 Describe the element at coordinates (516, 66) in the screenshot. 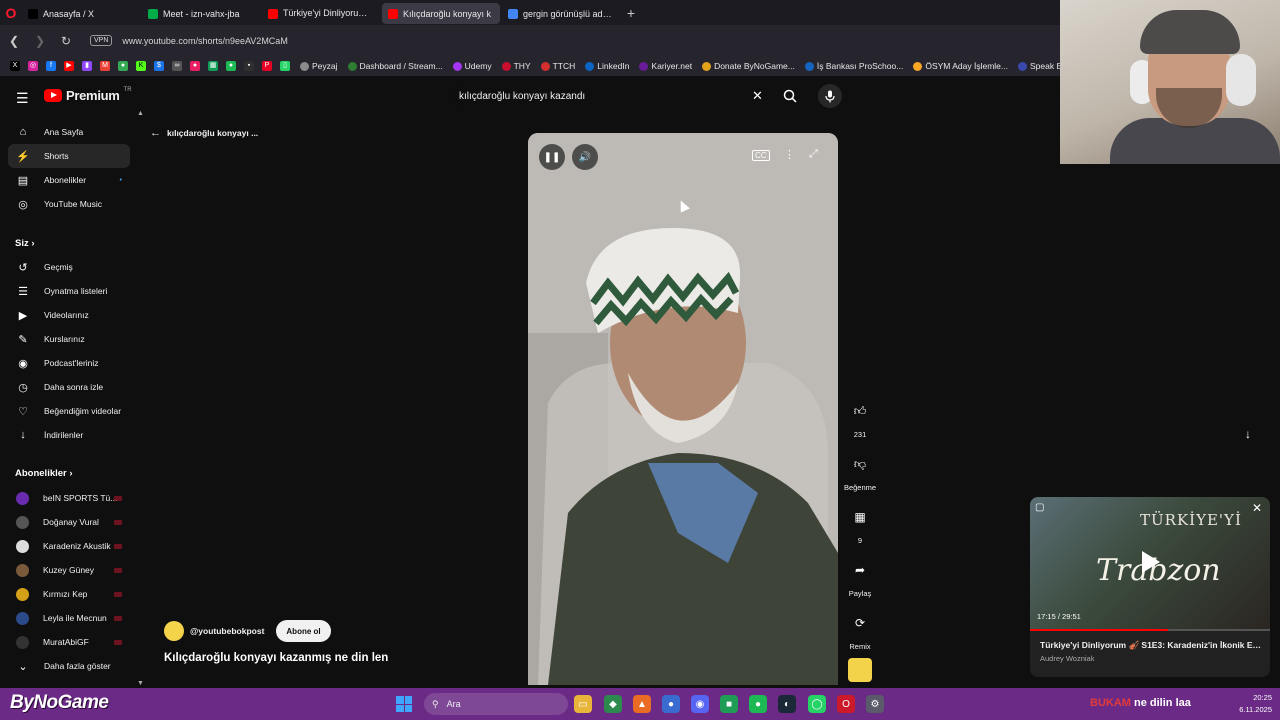

I see `bookmark-item: THY` at that location.